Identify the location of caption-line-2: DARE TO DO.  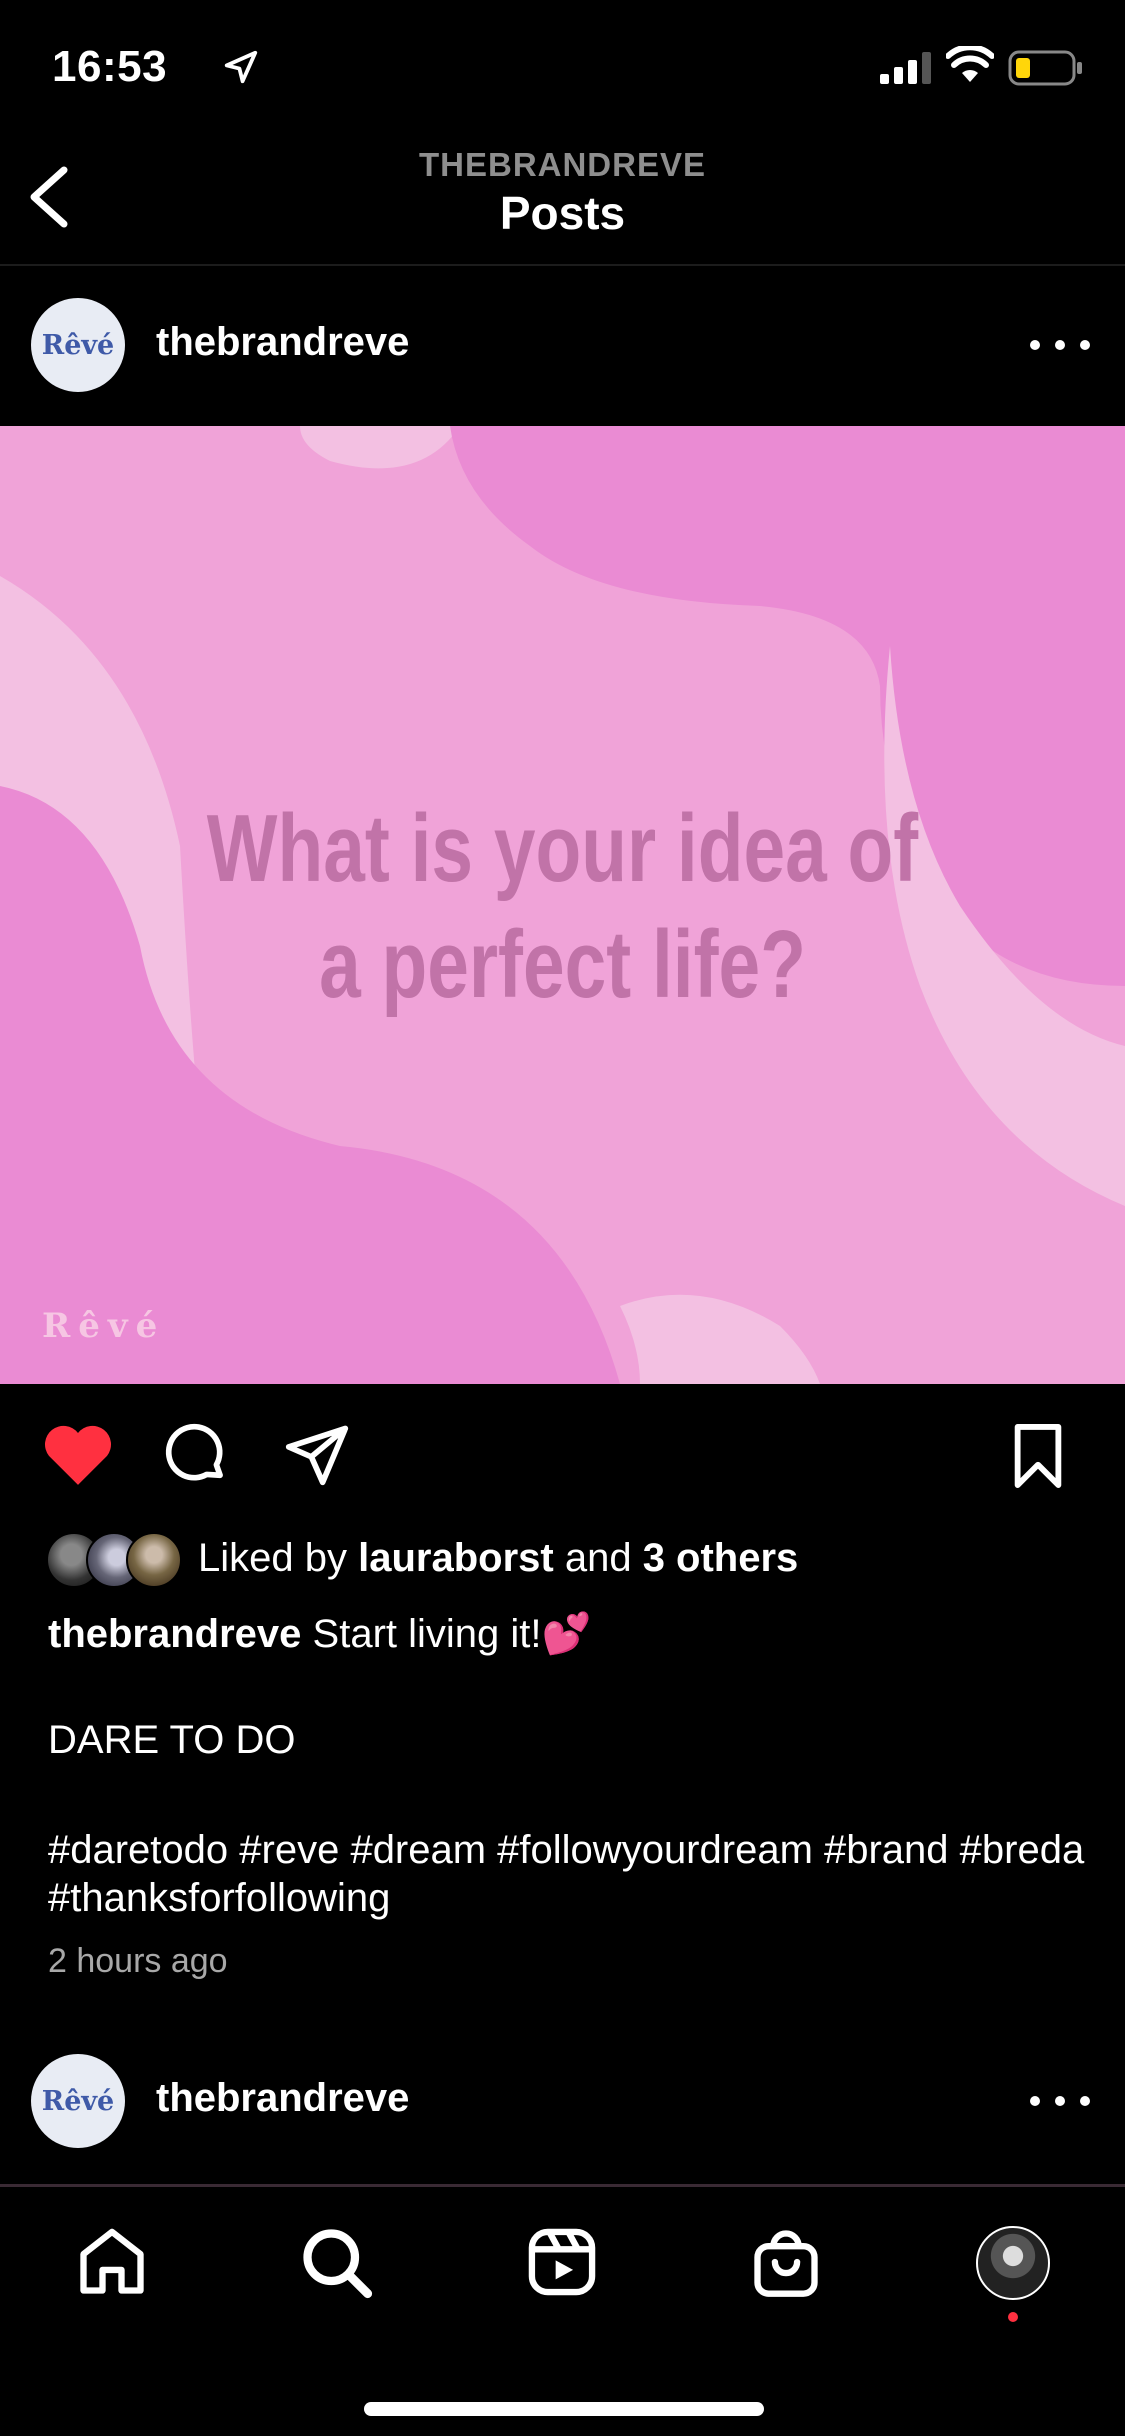
(172, 1740).